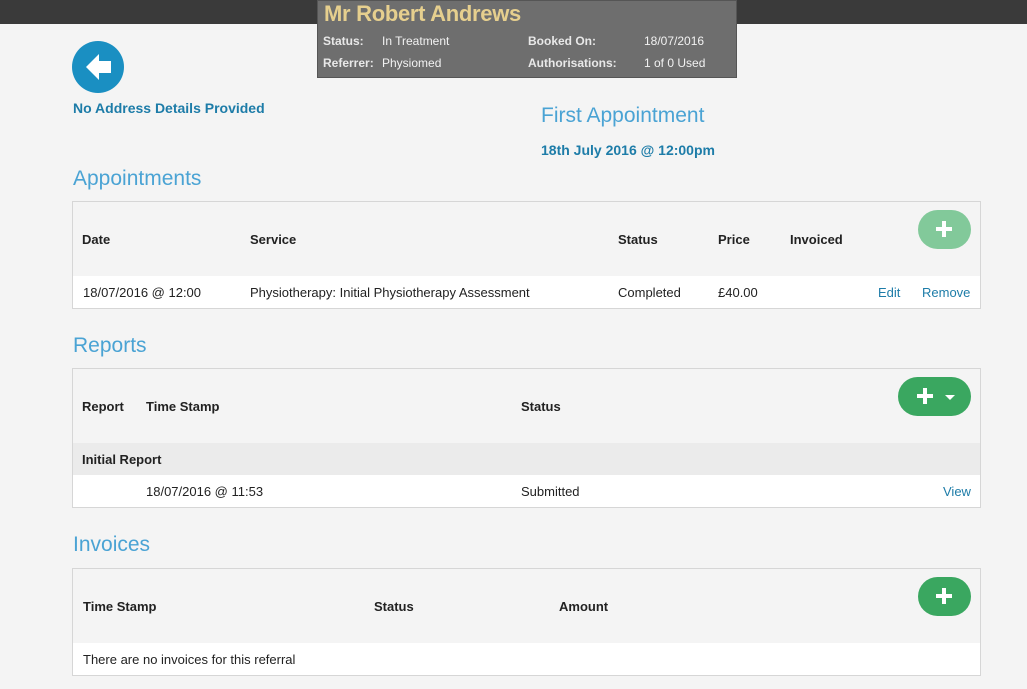 The height and width of the screenshot is (689, 1027). I want to click on column-header-date: Date, so click(96, 239).